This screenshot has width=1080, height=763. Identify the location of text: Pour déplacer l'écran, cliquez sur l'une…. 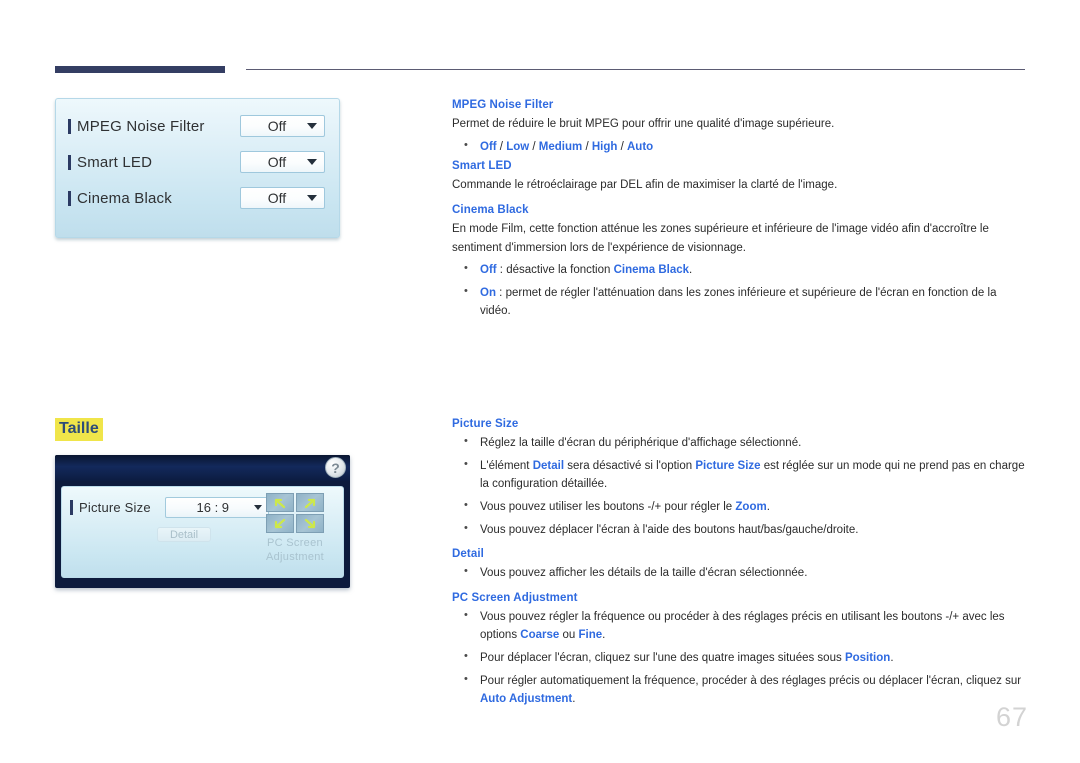
(662, 658).